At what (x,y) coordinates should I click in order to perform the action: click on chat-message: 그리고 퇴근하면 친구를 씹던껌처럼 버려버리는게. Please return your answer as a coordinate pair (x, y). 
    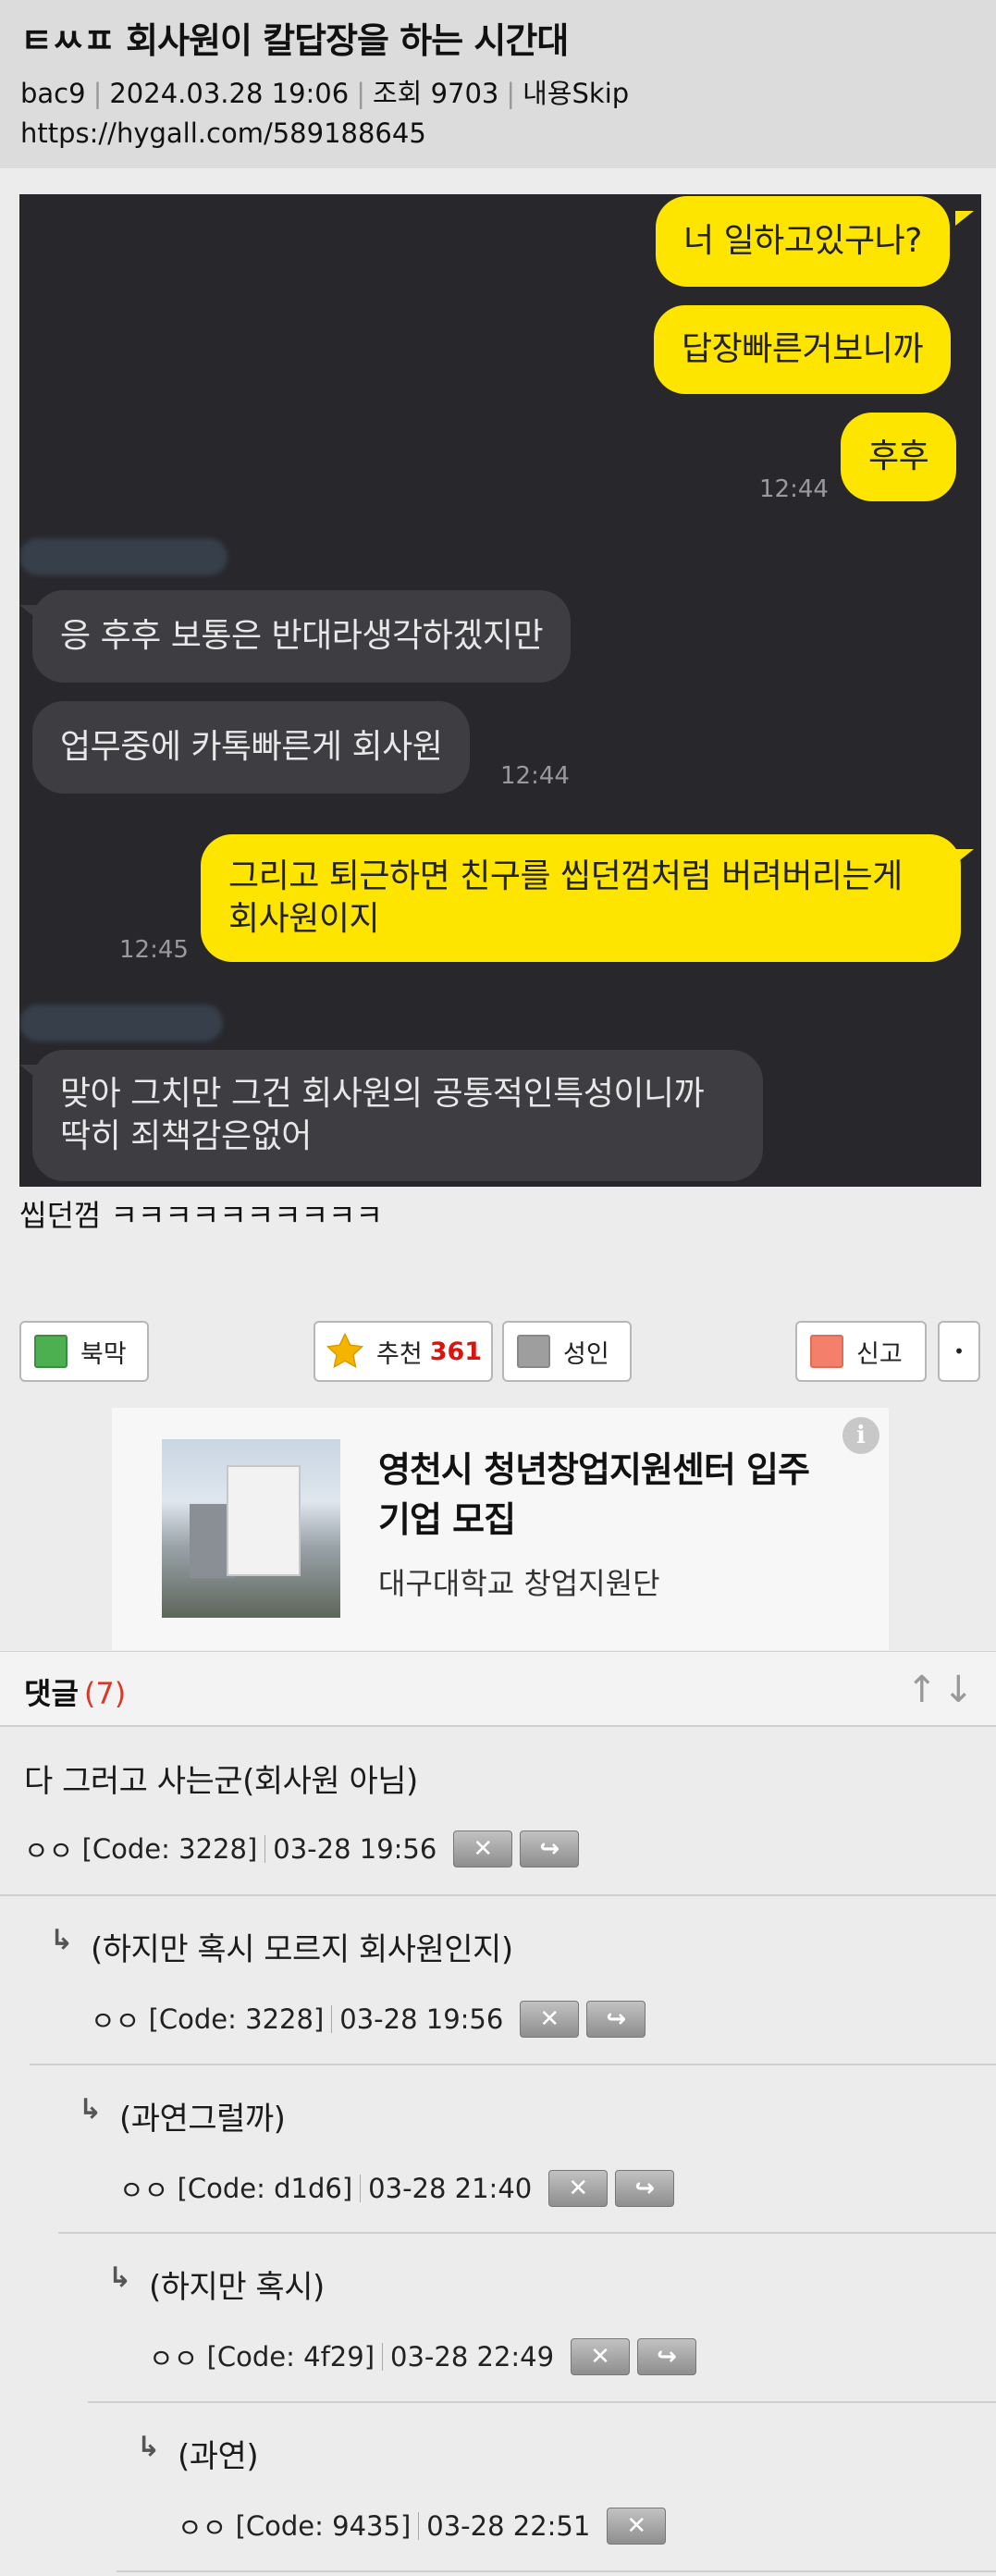
    Looking at the image, I should click on (565, 876).